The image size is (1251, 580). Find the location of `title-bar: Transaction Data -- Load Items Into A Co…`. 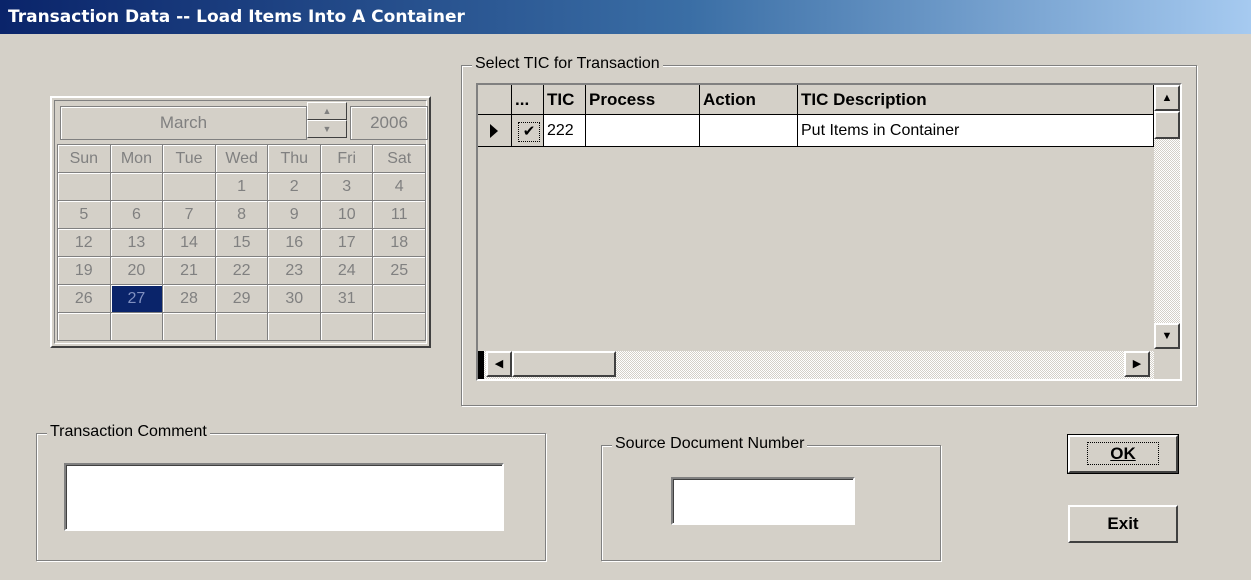

title-bar: Transaction Data -- Load Items Into A Co… is located at coordinates (625, 17).